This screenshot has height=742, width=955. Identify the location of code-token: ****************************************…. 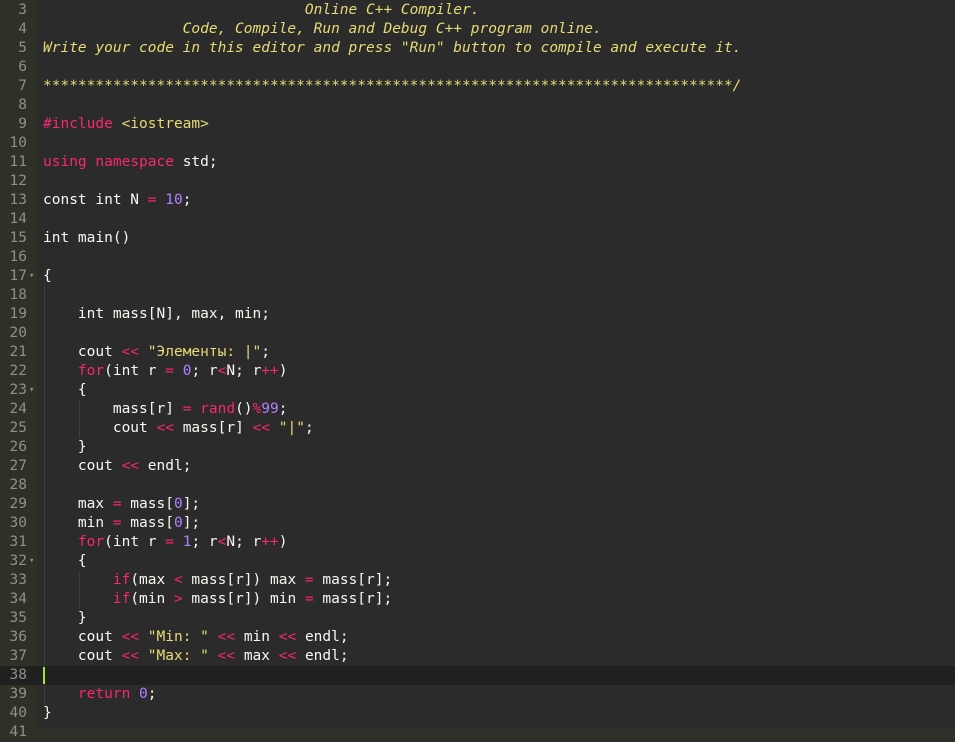
(392, 86).